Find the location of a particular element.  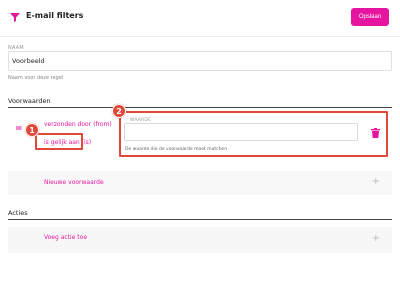

add-action-label: Voeg actie toe is located at coordinates (65, 237).